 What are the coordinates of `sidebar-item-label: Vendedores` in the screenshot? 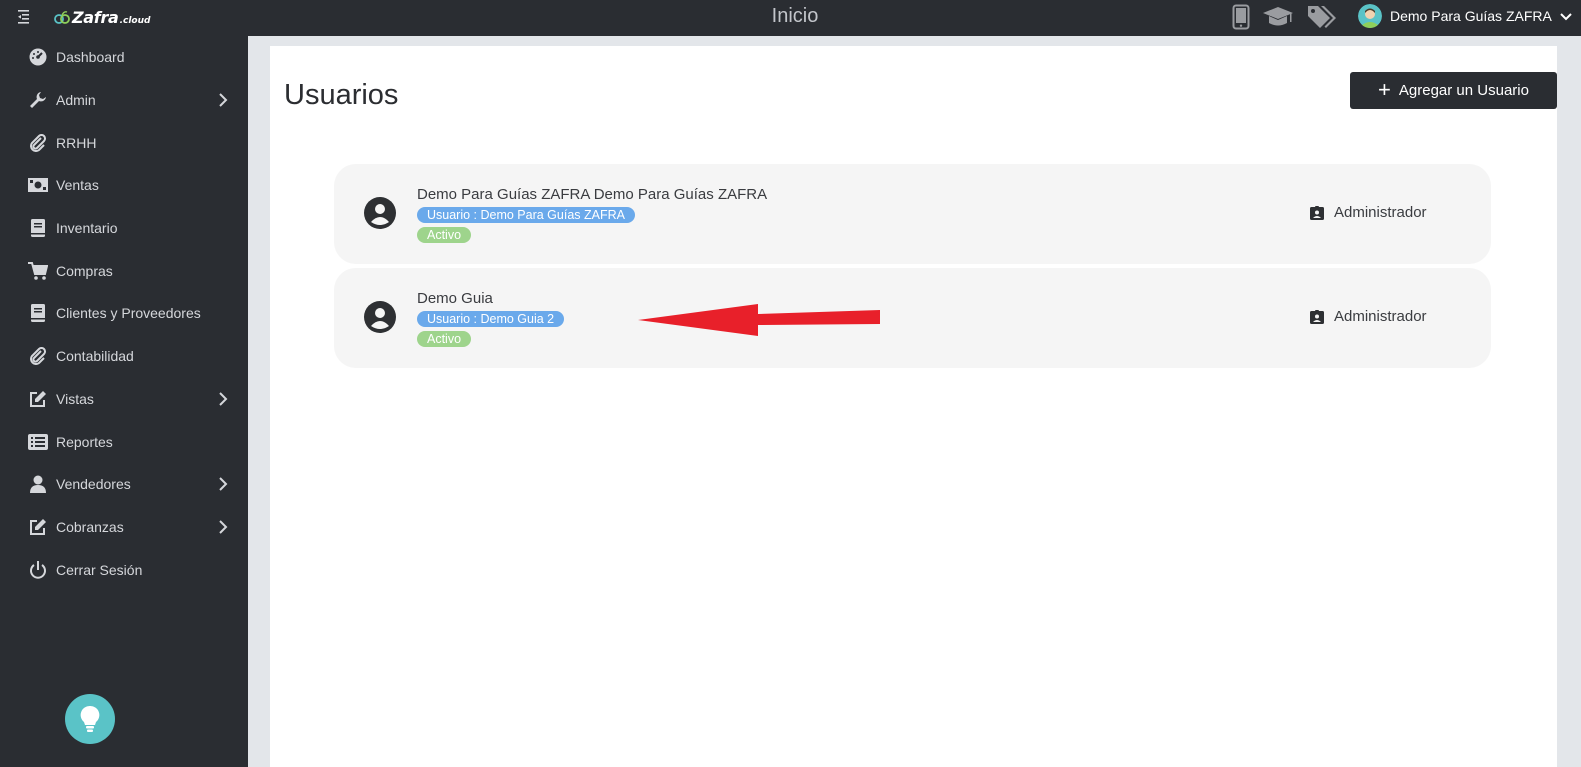 It's located at (93, 484).